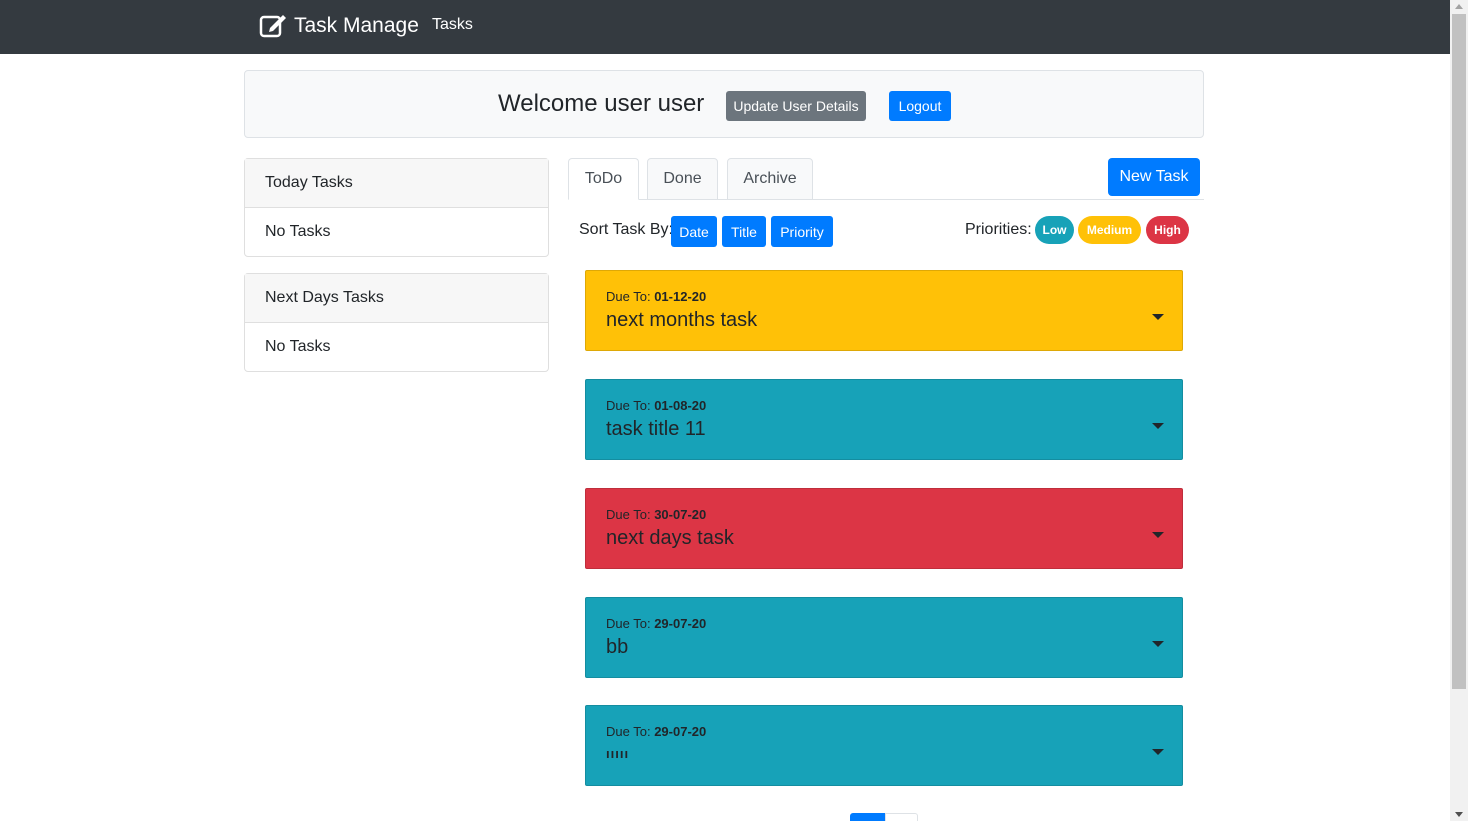 This screenshot has height=821, width=1468. What do you see at coordinates (867, 817) in the screenshot?
I see `page-item-active` at bounding box center [867, 817].